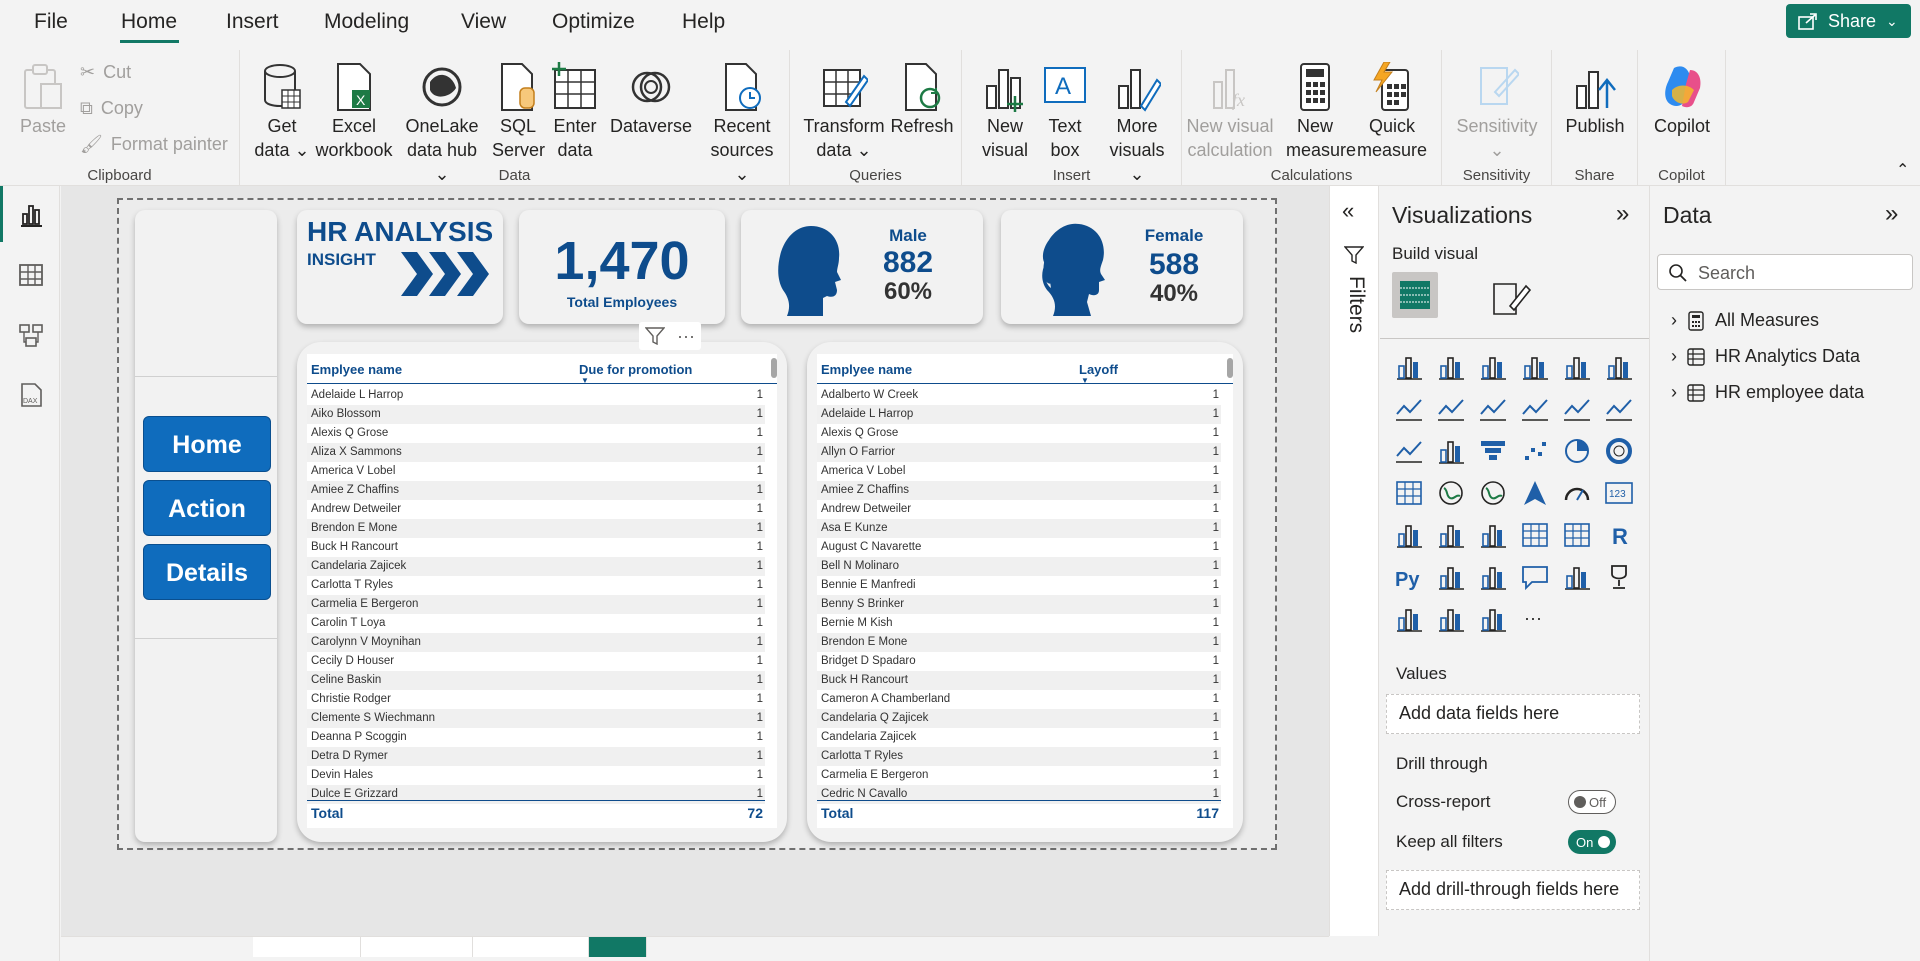  I want to click on dax-query-view-icon: DAX, so click(31, 395).